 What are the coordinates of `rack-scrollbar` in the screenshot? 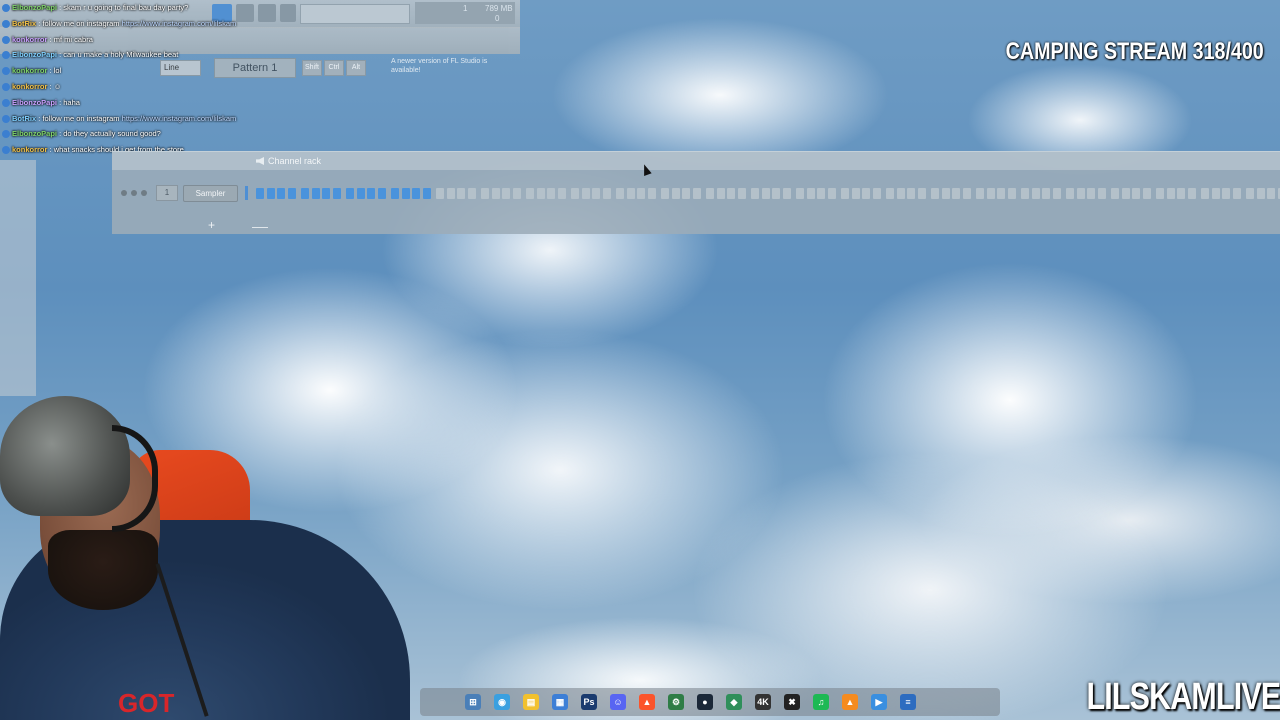 It's located at (260, 227).